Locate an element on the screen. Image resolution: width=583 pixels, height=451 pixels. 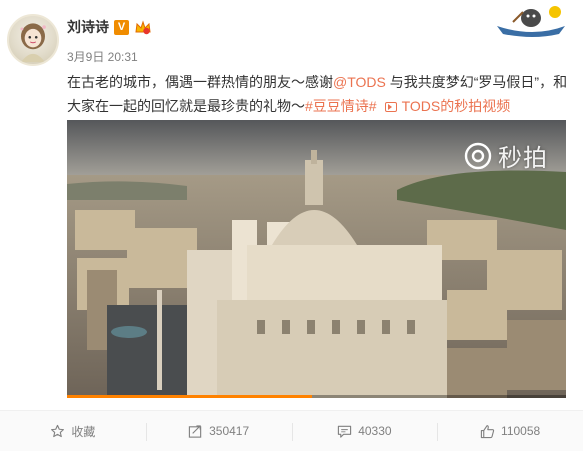
post-timestamp: 3月9日 20:31 is located at coordinates (102, 56).